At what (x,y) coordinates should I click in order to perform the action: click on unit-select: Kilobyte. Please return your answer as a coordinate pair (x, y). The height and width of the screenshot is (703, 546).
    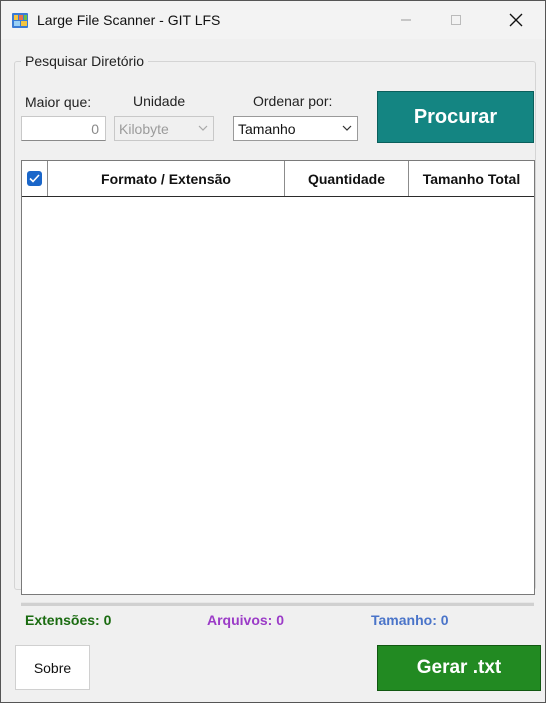
    Looking at the image, I should click on (164, 128).